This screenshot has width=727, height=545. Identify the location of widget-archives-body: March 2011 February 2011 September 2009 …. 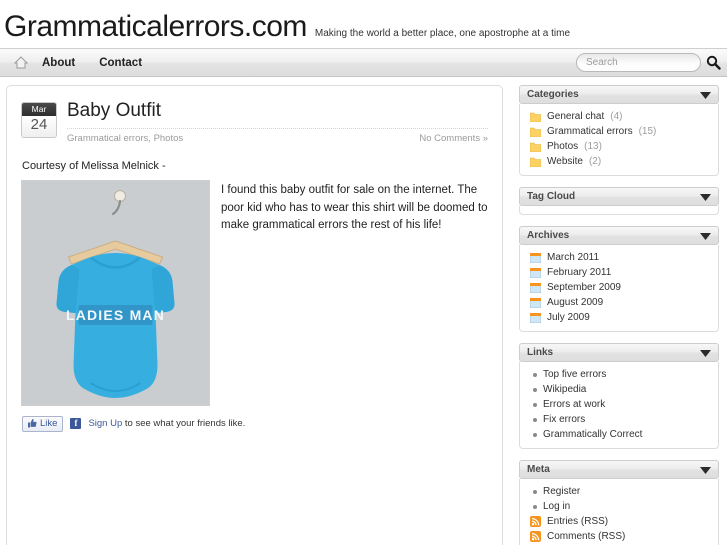
(619, 288).